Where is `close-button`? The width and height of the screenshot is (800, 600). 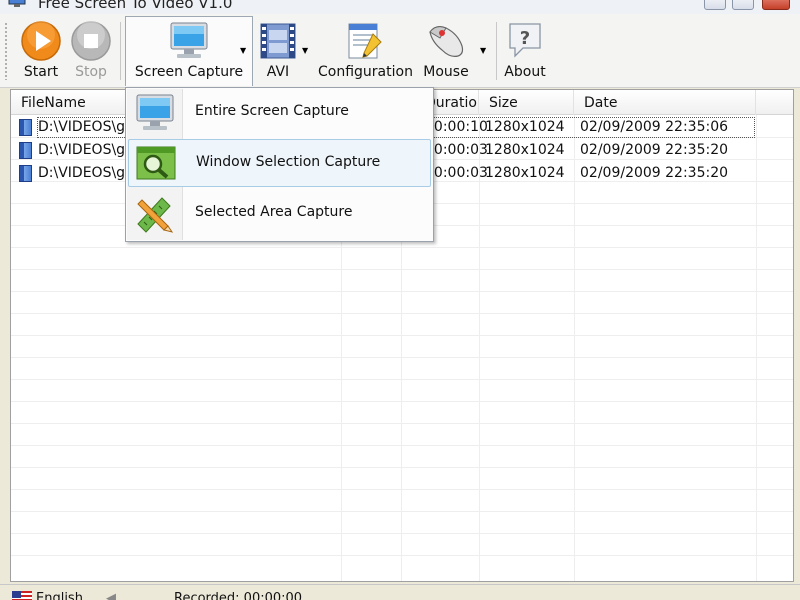
close-button is located at coordinates (776, 5).